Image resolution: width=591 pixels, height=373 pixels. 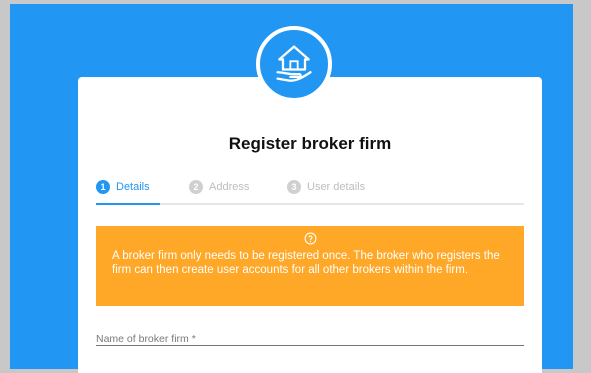 I want to click on stepper-active-indicator, so click(x=128, y=204).